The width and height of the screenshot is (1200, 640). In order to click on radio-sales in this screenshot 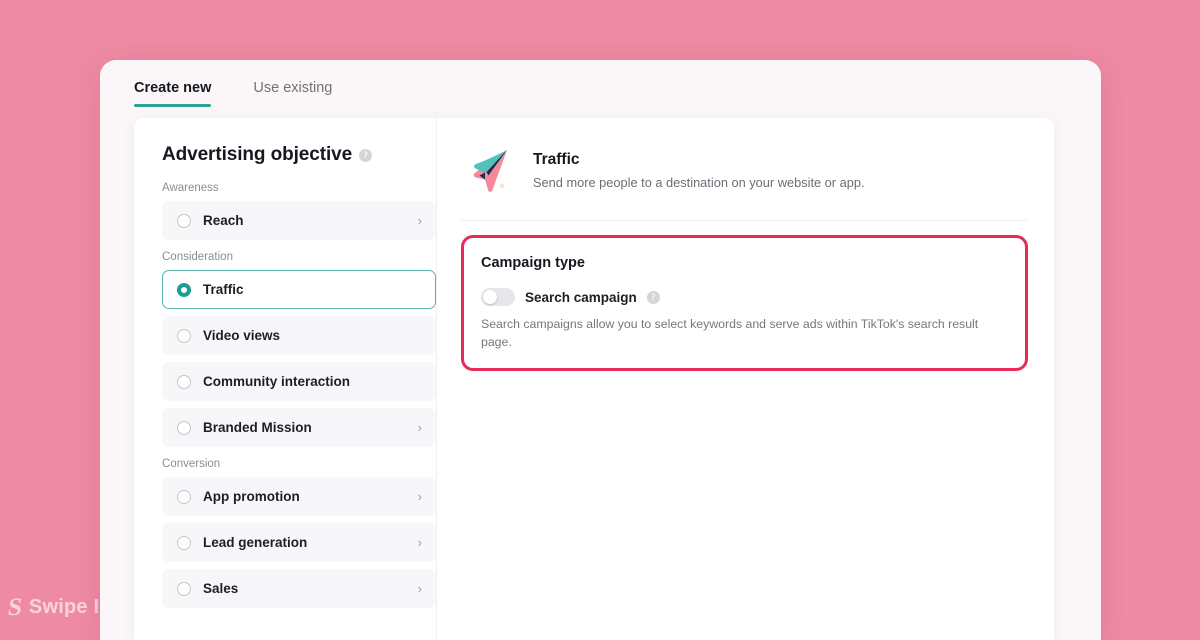, I will do `click(184, 588)`.